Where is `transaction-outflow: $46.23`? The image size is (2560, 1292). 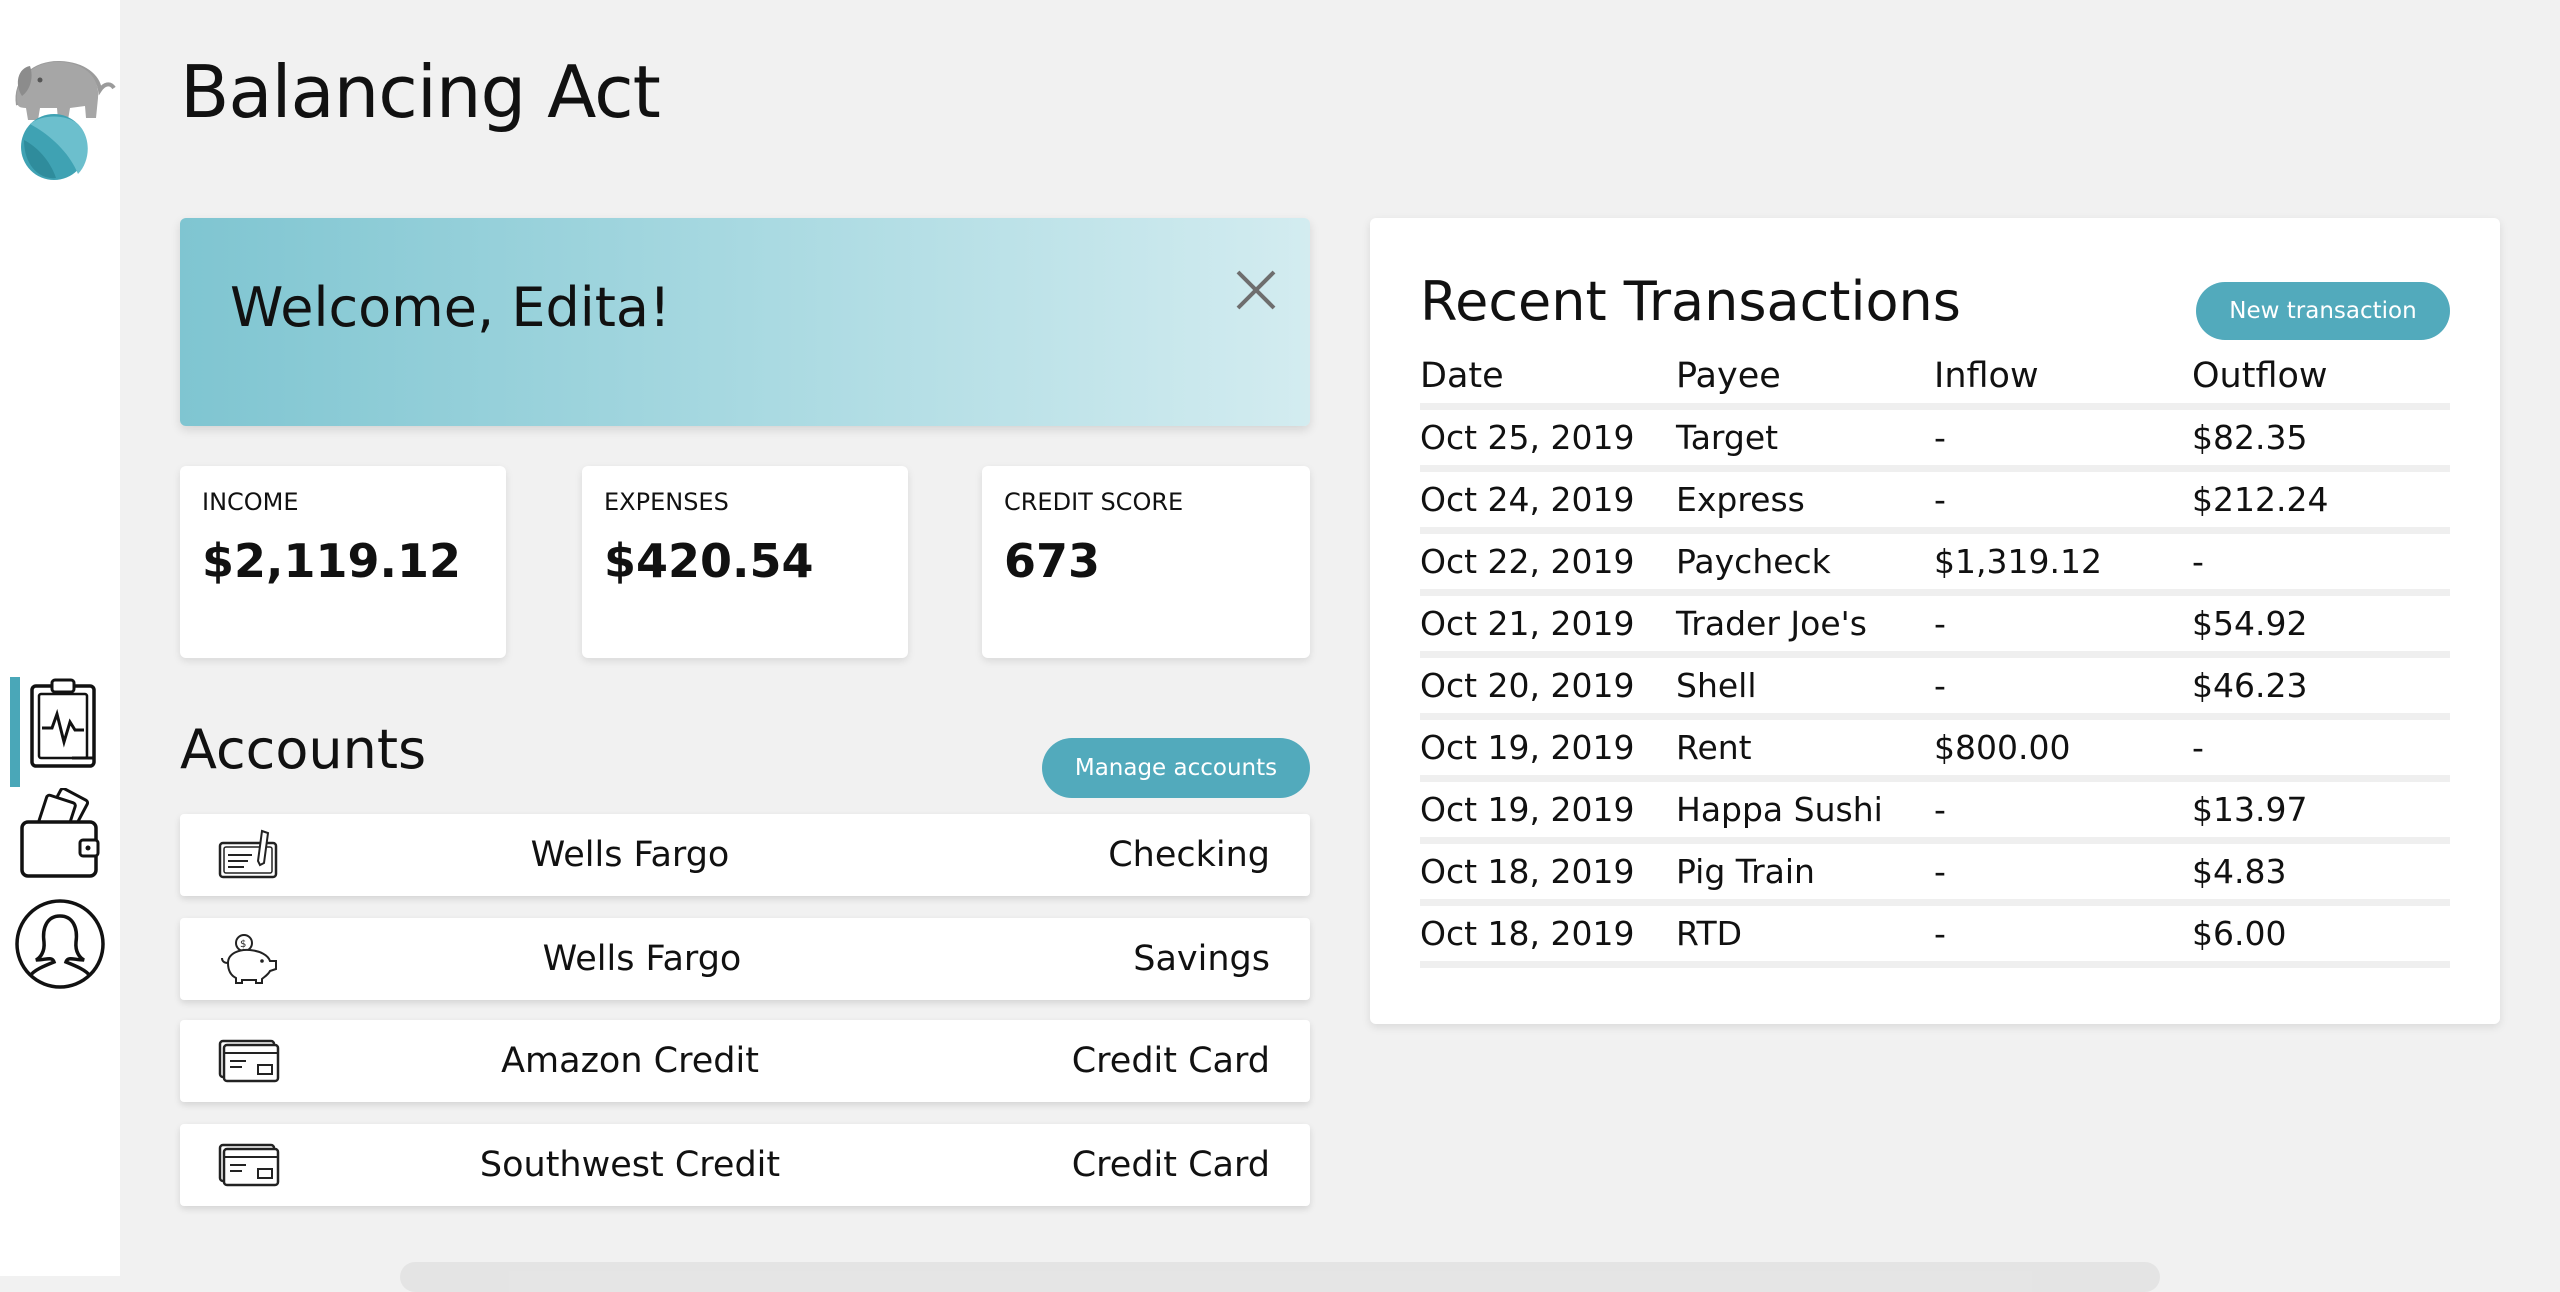 transaction-outflow: $46.23 is located at coordinates (2250, 685).